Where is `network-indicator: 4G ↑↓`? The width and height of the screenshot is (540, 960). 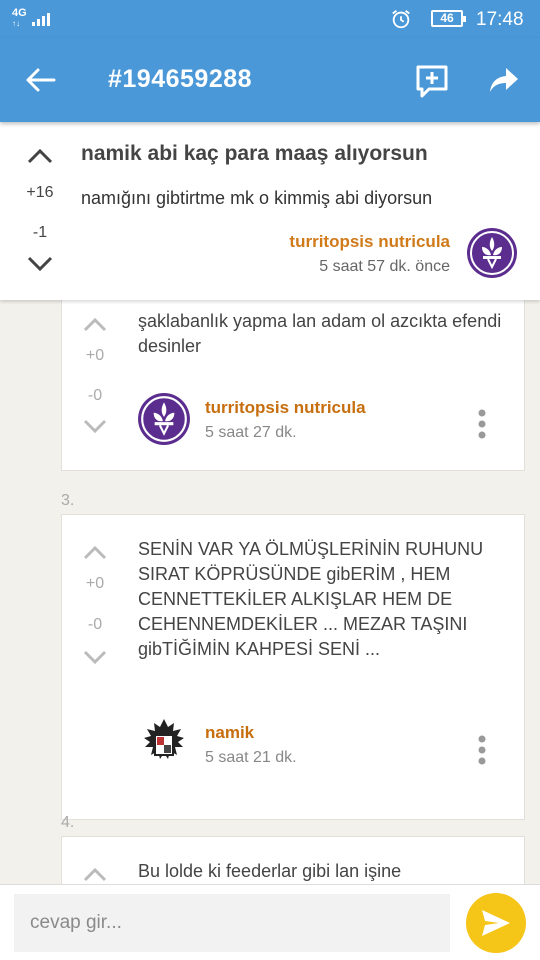 network-indicator: 4G ↑↓ is located at coordinates (19, 18).